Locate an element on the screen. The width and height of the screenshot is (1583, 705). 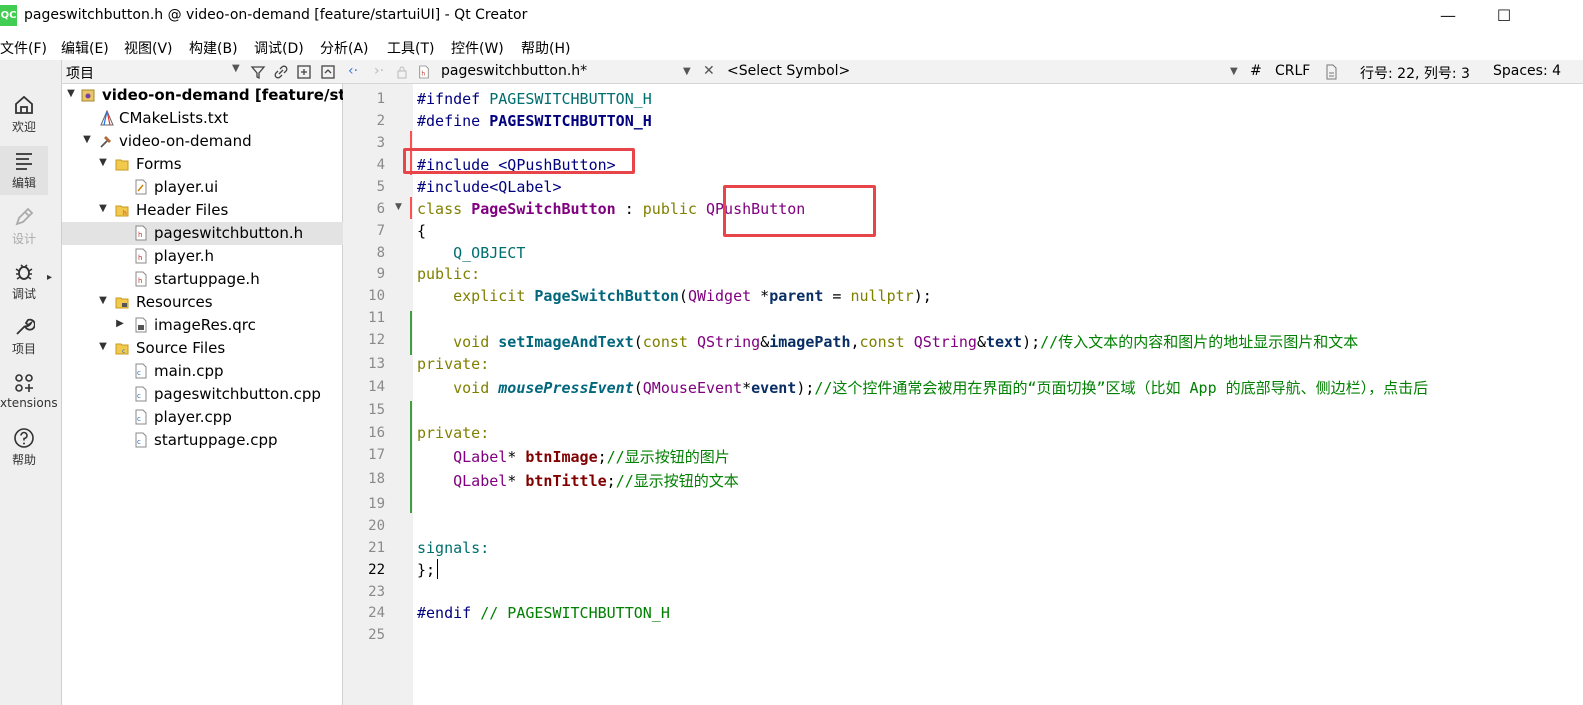
tree-item-label: startuppage.cpp is located at coordinates (216, 440).